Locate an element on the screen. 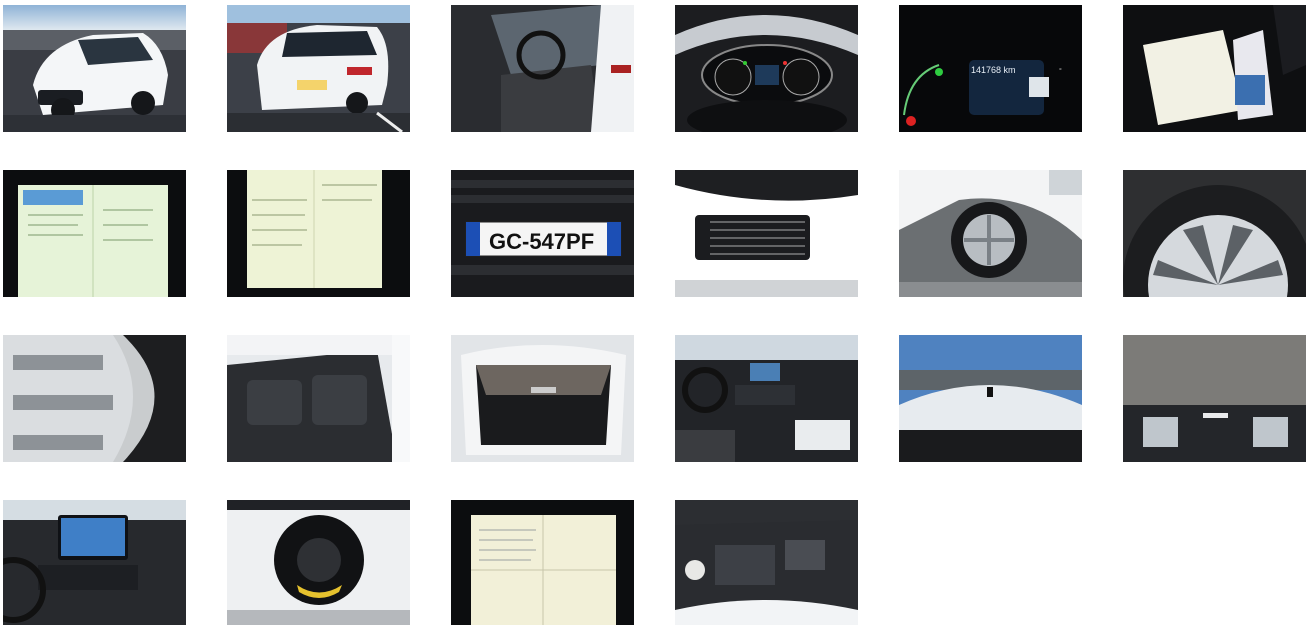 This screenshot has width=1306, height=625. photo-rear-seats is located at coordinates (318, 398).